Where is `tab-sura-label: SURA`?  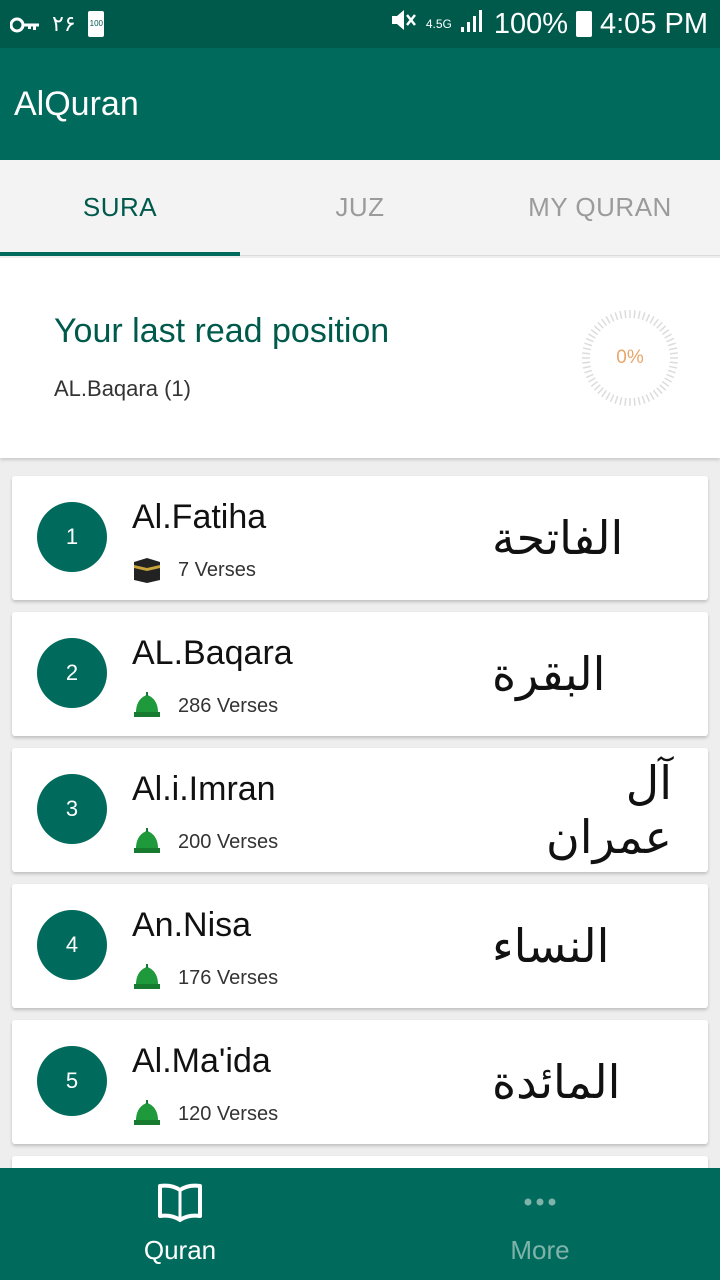
tab-sura-label: SURA is located at coordinates (120, 207).